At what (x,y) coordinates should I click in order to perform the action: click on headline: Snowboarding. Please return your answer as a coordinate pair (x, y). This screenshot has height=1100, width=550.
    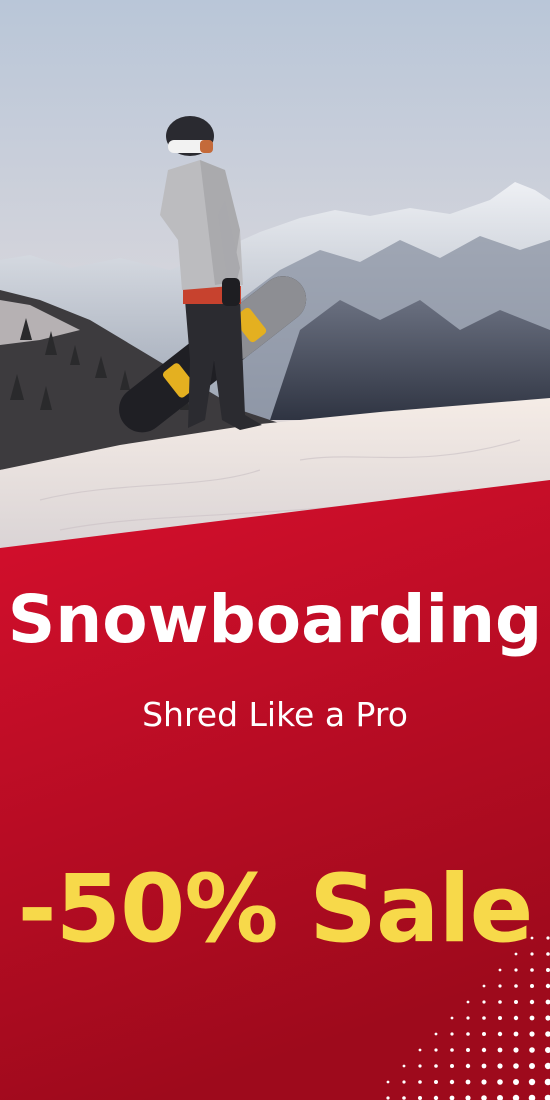
    Looking at the image, I should click on (275, 619).